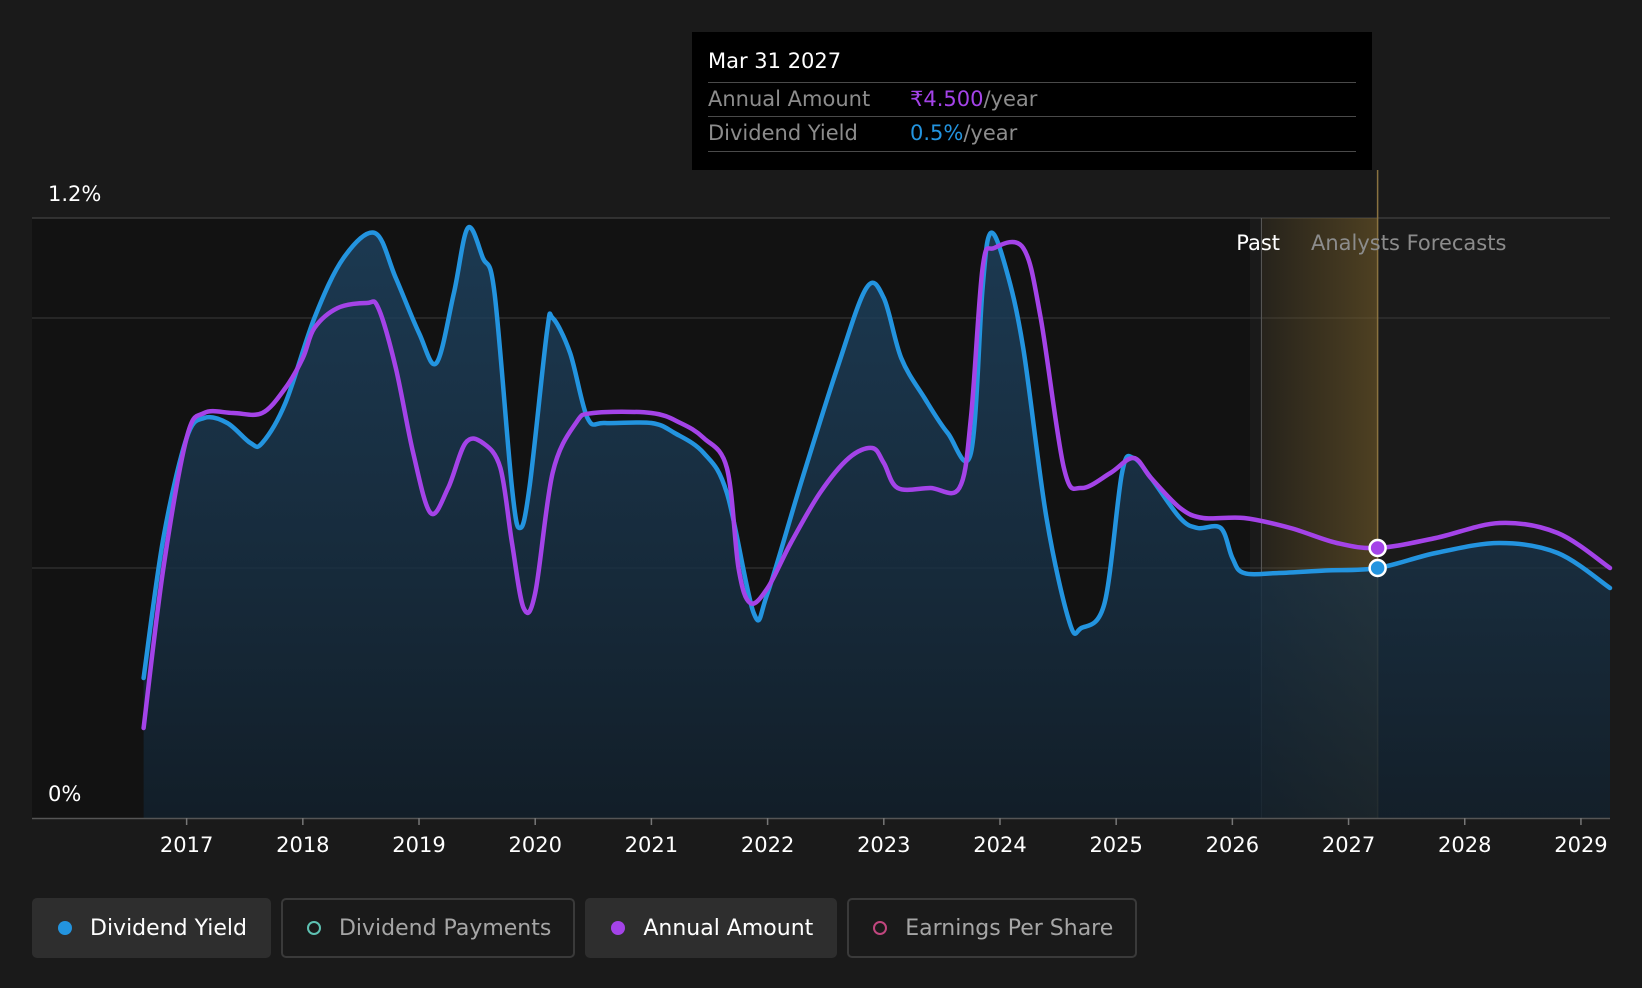 This screenshot has width=1642, height=988. Describe the element at coordinates (1115, 845) in the screenshot. I see `x-tick-label: 2025` at that location.